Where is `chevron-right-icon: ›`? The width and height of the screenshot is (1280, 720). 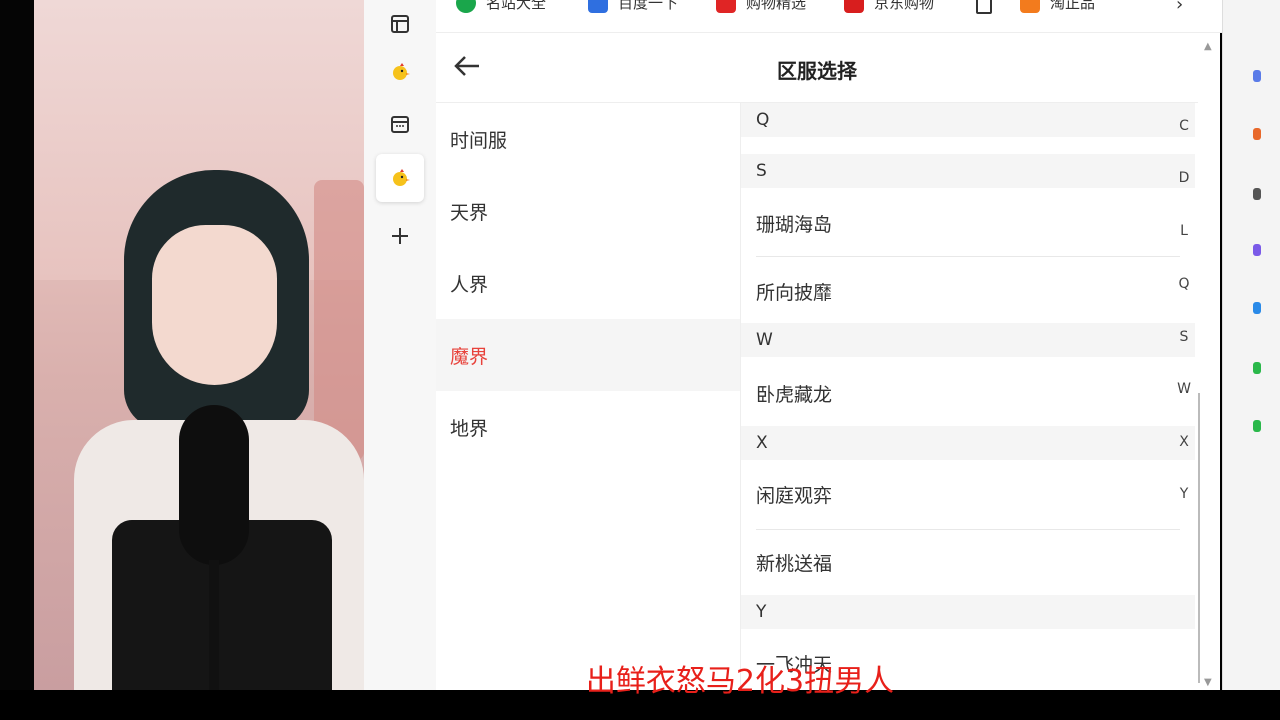
chevron-right-icon: › is located at coordinates (1179, 7).